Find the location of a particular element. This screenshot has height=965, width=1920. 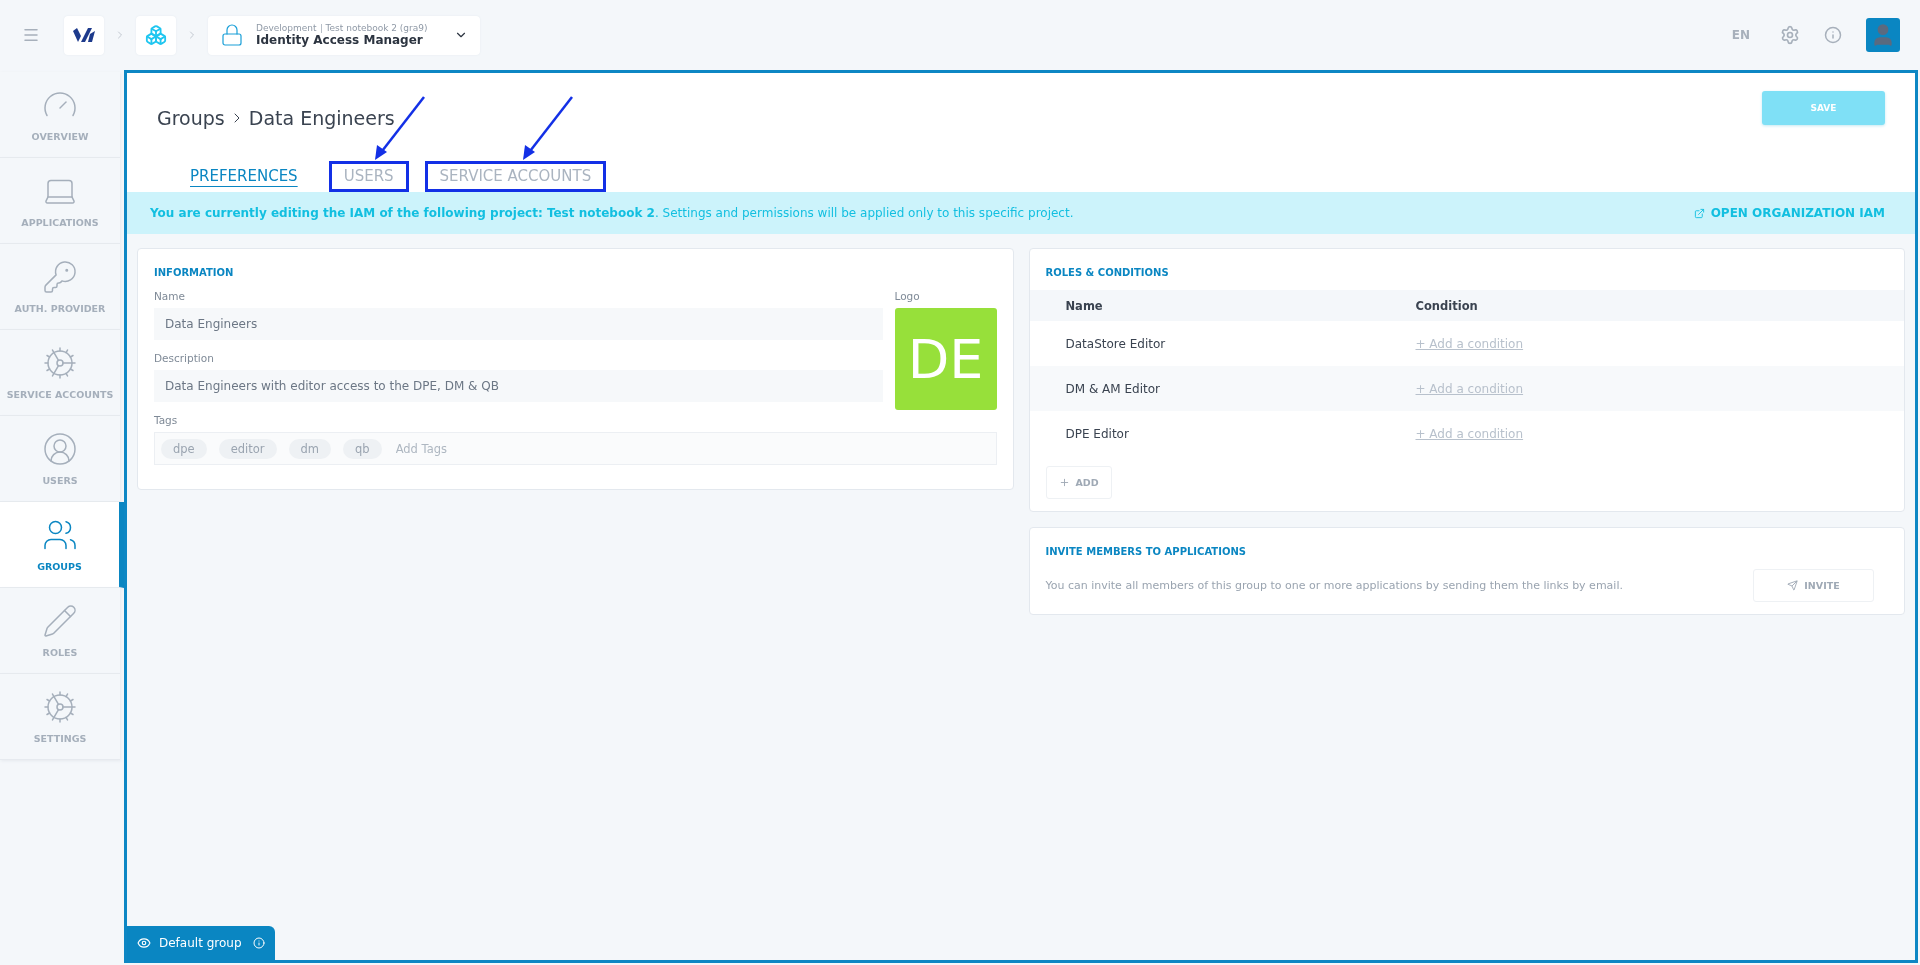

eye-icon is located at coordinates (144, 943).